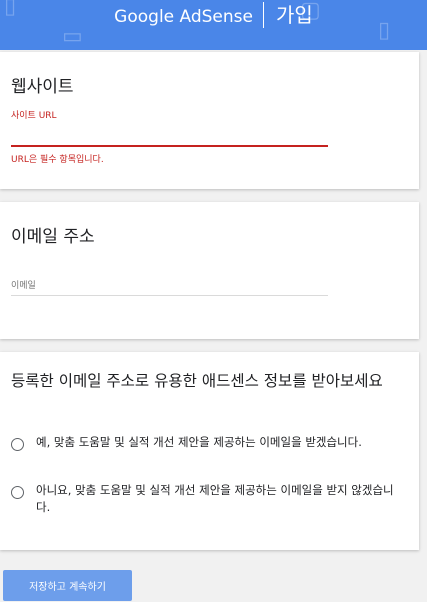  What do you see at coordinates (263, 15) in the screenshot?
I see `title-divider` at bounding box center [263, 15].